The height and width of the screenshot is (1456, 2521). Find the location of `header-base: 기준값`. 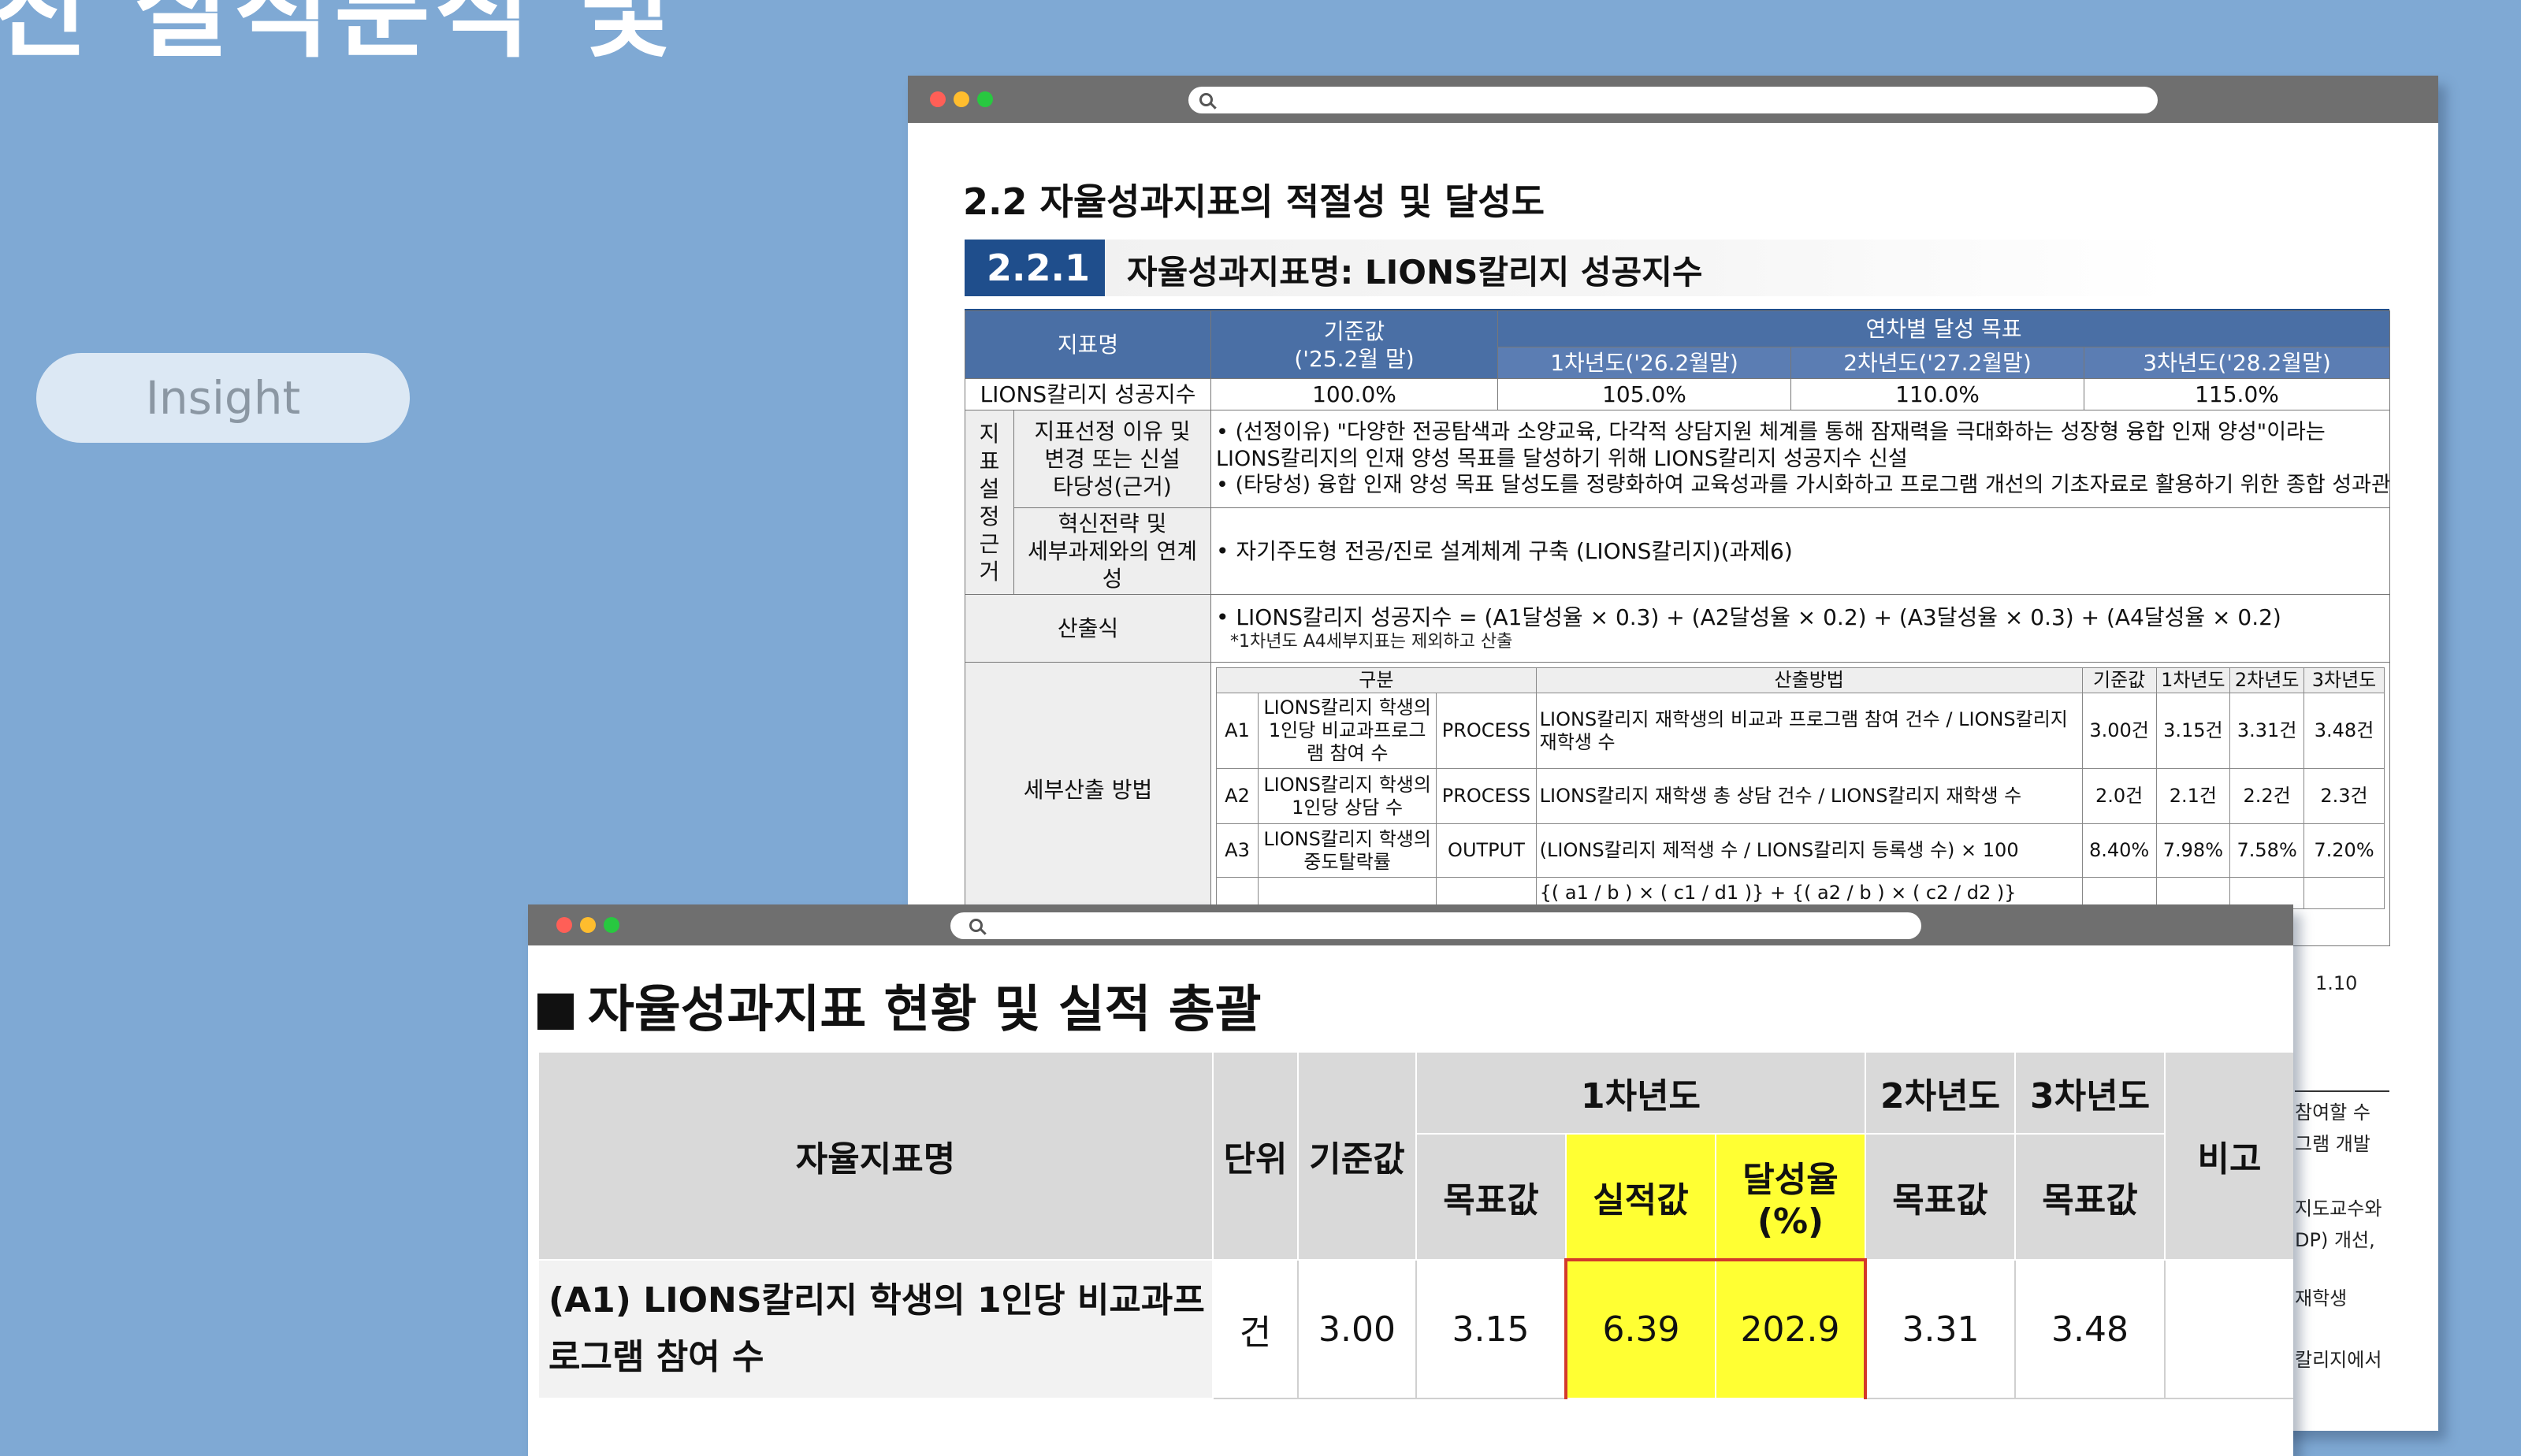

header-base: 기준값 is located at coordinates (1357, 1156).